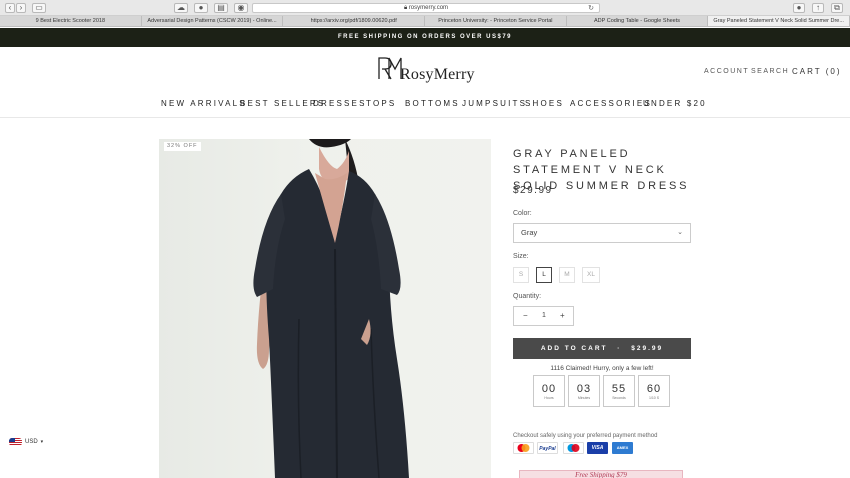 Image resolution: width=850 pixels, height=478 pixels. What do you see at coordinates (432, 103) in the screenshot?
I see `nav-item-bottoms: BOTTOMS` at bounding box center [432, 103].